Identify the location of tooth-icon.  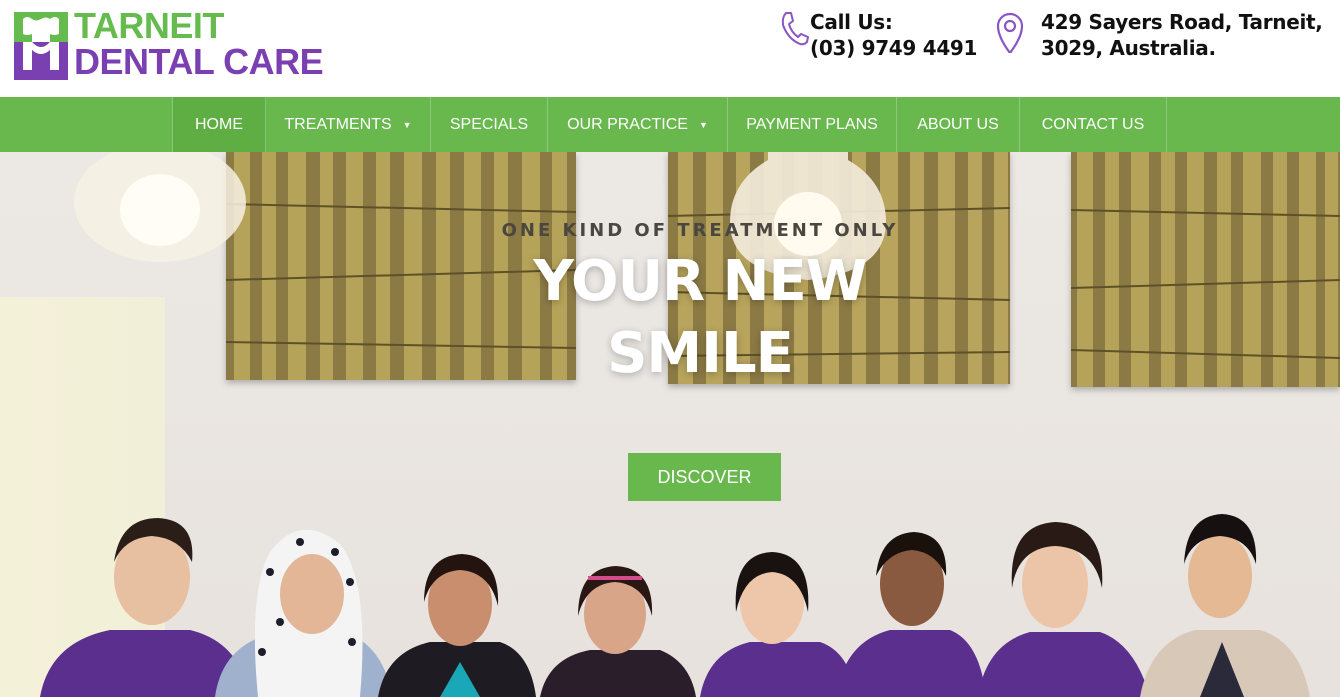
(41, 46).